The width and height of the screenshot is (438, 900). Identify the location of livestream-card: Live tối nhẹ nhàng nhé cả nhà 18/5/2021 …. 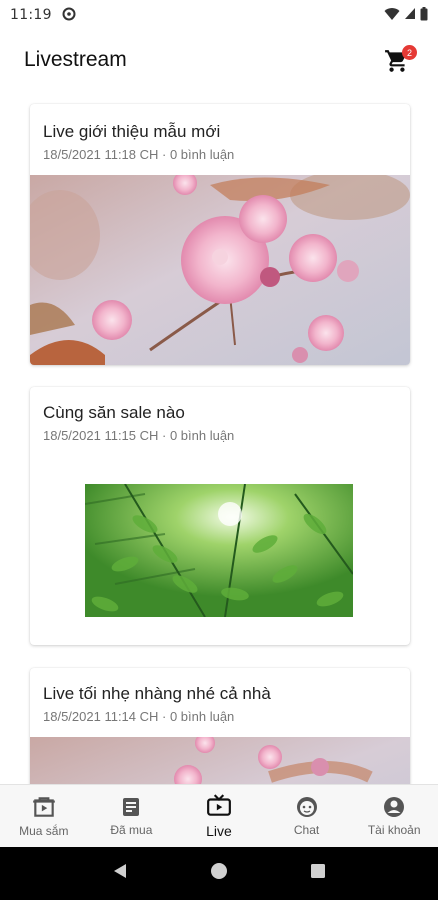
(220, 726).